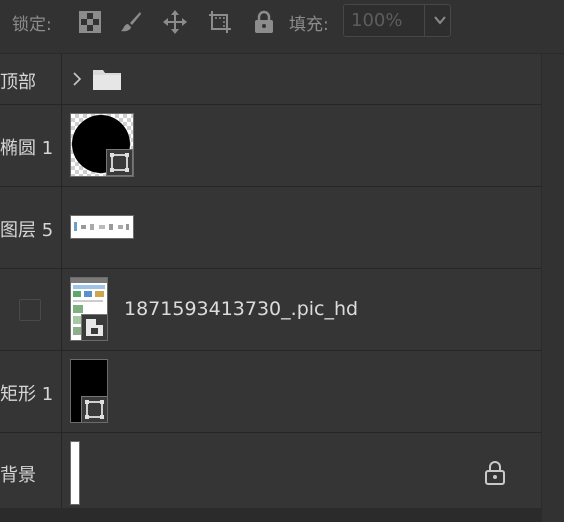 The width and height of the screenshot is (564, 522). I want to click on visibility-cell: 图层 5, so click(31, 227).